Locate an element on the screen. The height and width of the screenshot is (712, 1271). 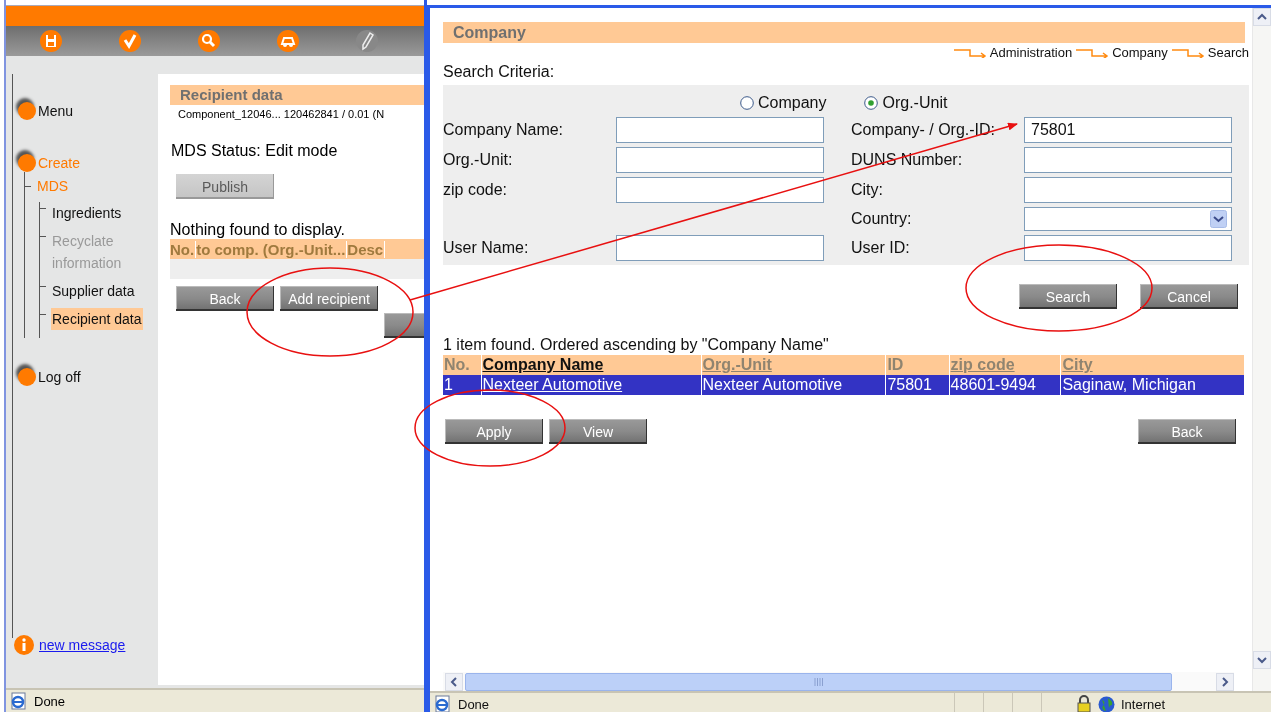
field-label: Company- / Org.-ID: is located at coordinates (924, 130).